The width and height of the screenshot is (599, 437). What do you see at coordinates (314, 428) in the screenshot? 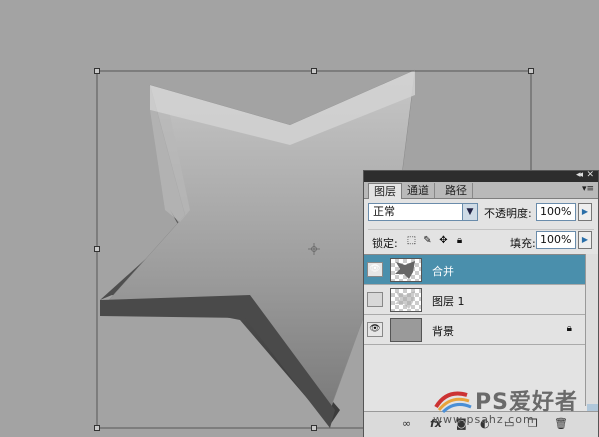
I see `transform-handle-bm` at bounding box center [314, 428].